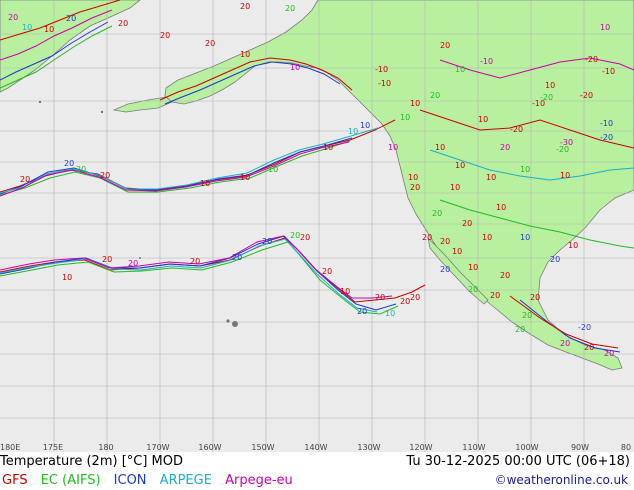 The image size is (634, 490). Describe the element at coordinates (15, 480) in the screenshot. I see `legend-gfs: GFS` at that location.